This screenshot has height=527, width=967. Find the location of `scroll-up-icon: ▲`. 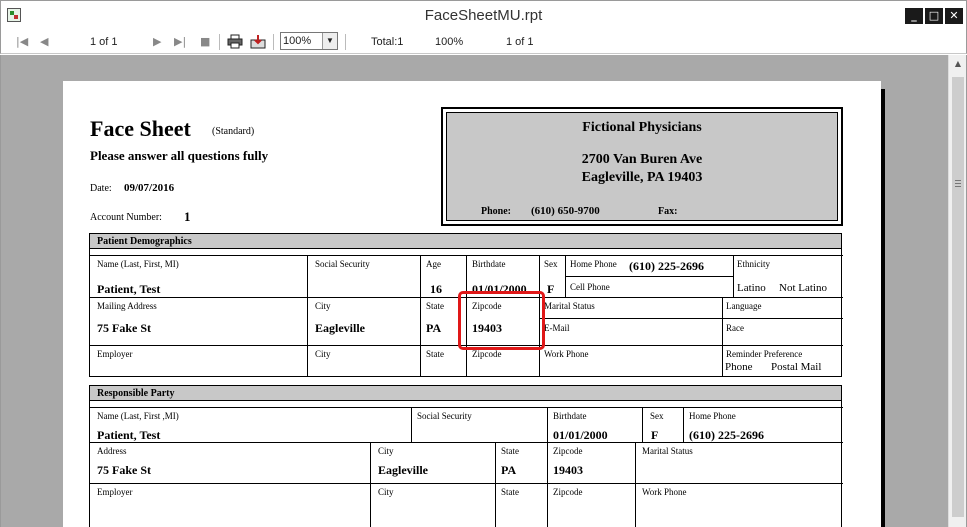

scroll-up-icon: ▲ is located at coordinates (958, 64).